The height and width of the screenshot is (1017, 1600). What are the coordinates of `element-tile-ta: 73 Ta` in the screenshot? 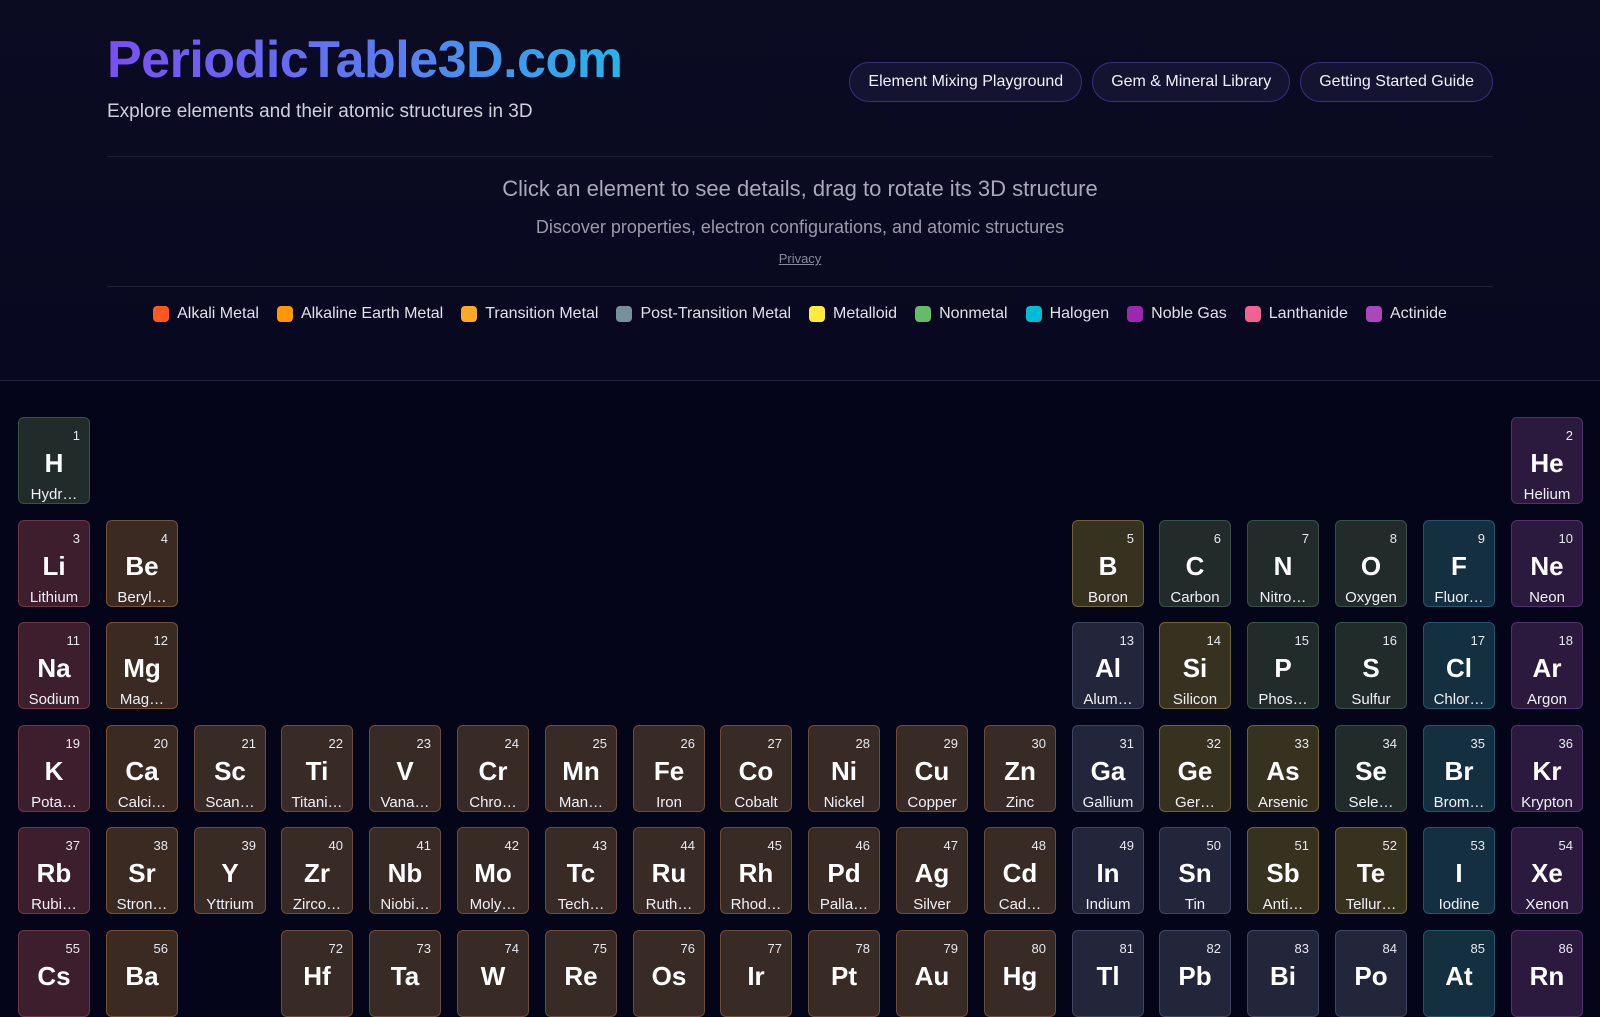 It's located at (405, 973).